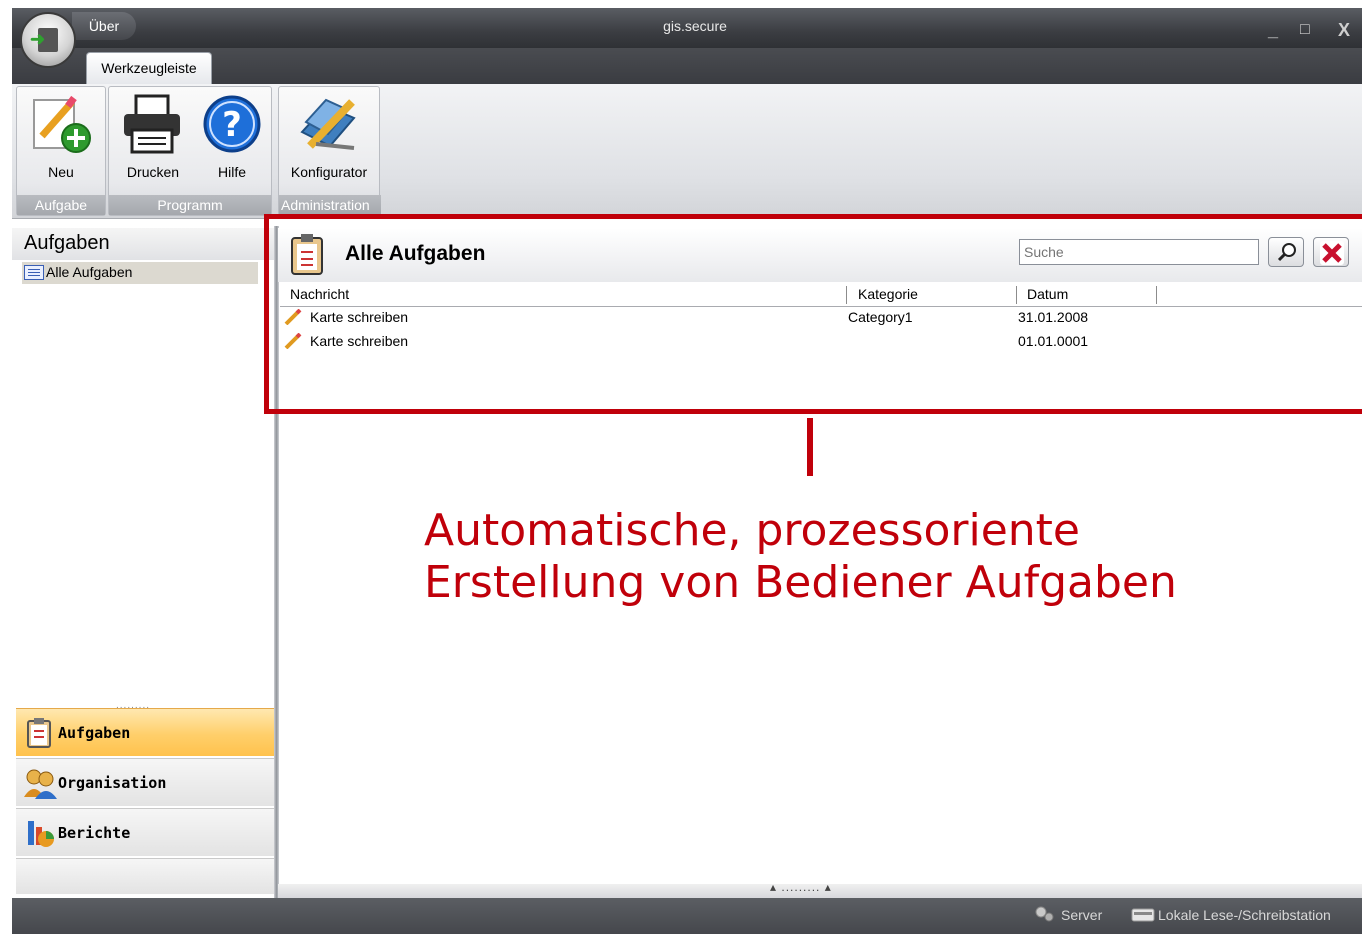  I want to click on menu-ueber: Über, so click(104, 26).